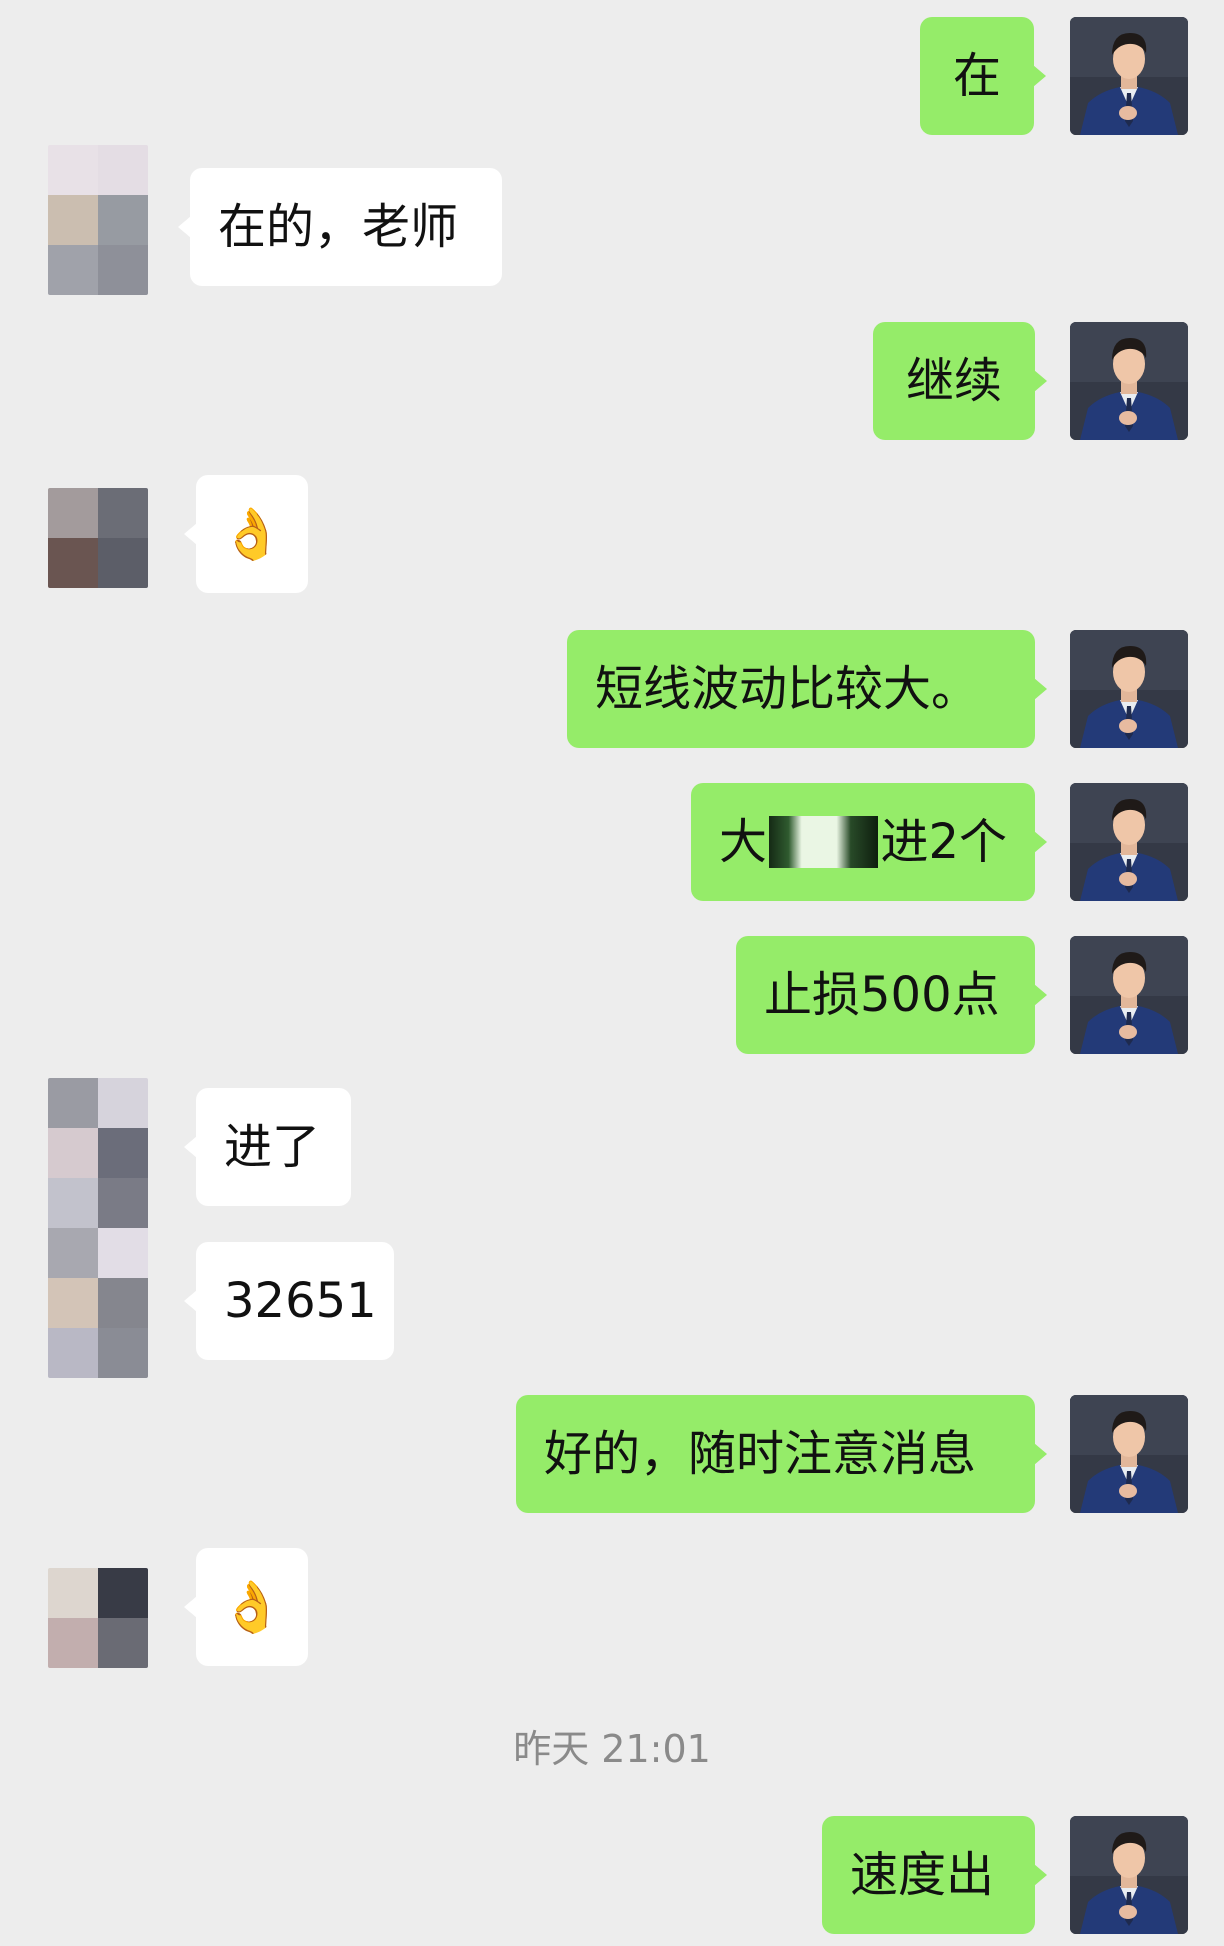  I want to click on timestamp-divider: 昨天 21:01, so click(612, 1749).